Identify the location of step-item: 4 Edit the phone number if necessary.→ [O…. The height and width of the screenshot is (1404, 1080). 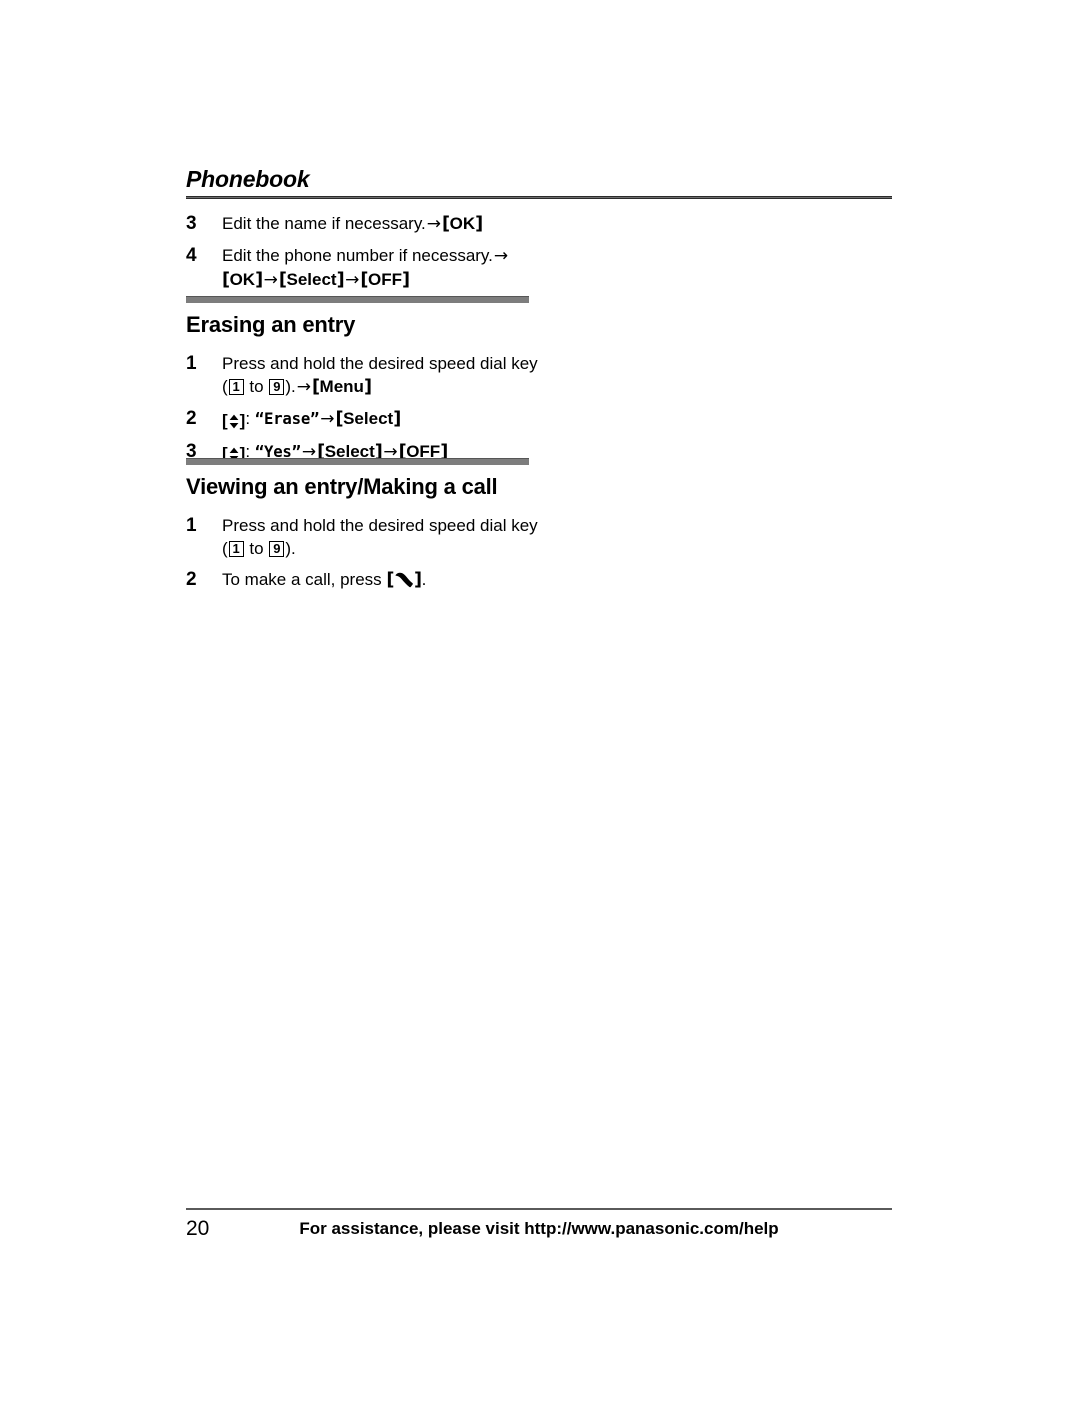
(396, 268).